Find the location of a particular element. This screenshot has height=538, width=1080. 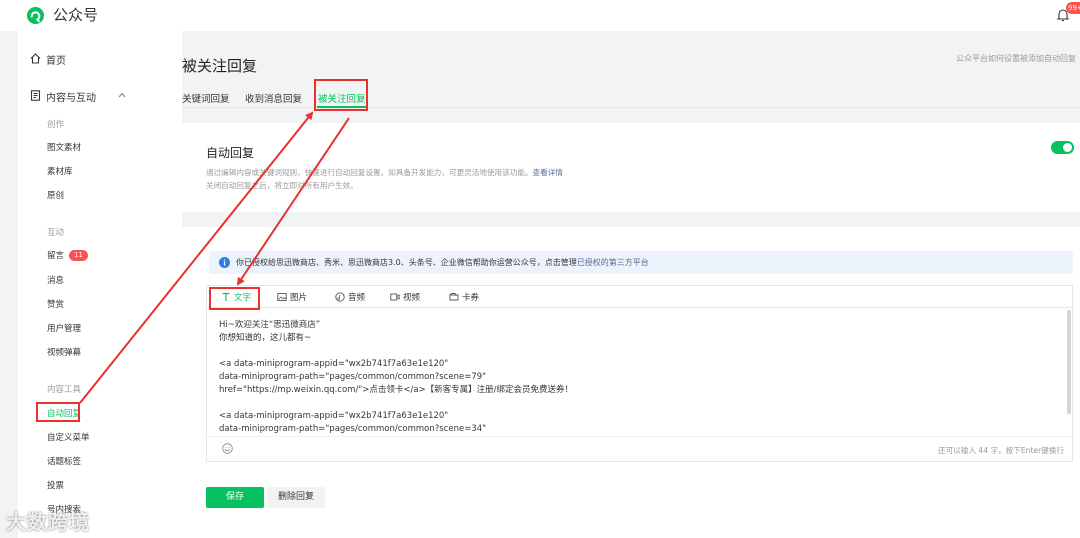

document-icon is located at coordinates (35, 95).